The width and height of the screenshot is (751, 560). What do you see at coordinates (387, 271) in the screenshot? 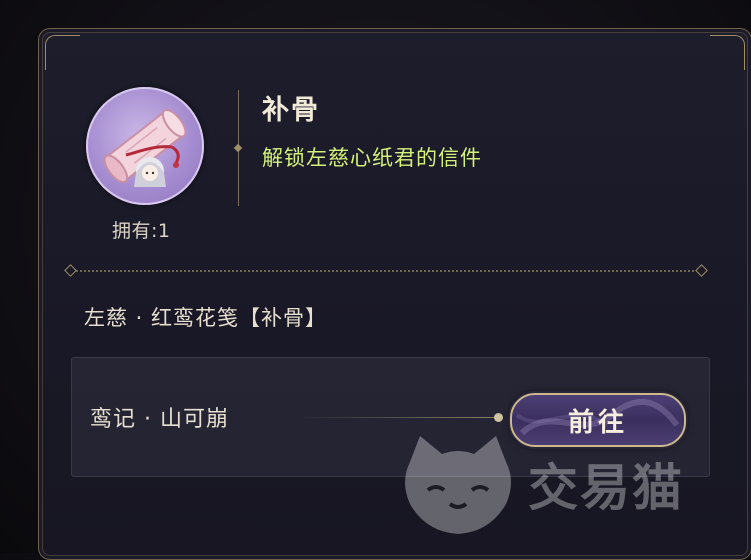
I see `horizontal-divider` at bounding box center [387, 271].